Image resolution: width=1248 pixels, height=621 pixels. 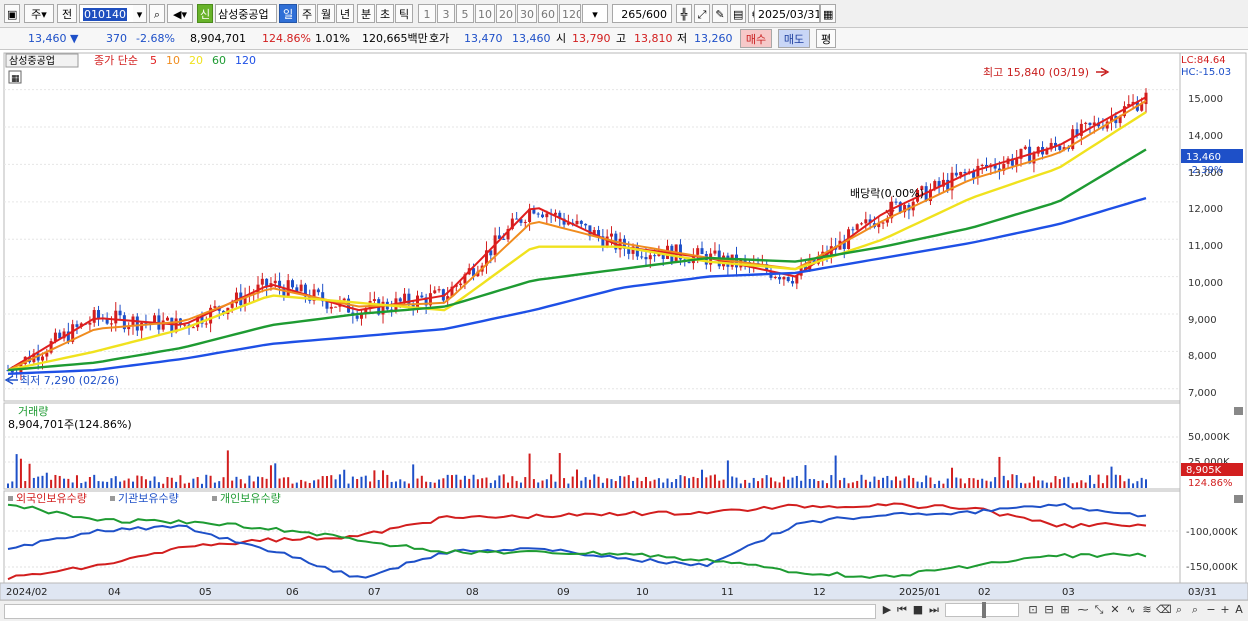 I want to click on eraser-icon: ⌫, so click(x=1164, y=610).